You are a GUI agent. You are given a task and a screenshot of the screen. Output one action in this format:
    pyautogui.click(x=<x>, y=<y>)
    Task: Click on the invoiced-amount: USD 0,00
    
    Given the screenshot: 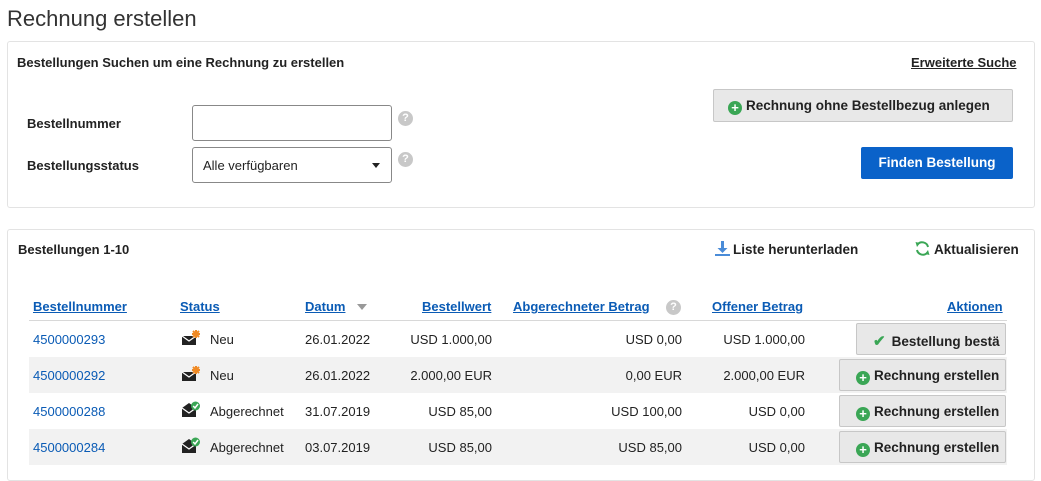 What is the action you would take?
    pyautogui.click(x=653, y=339)
    